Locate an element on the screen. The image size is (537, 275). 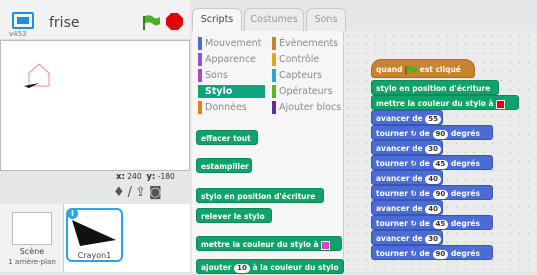
category-more-blocks: Ajouter blocs is located at coordinates (308, 107).